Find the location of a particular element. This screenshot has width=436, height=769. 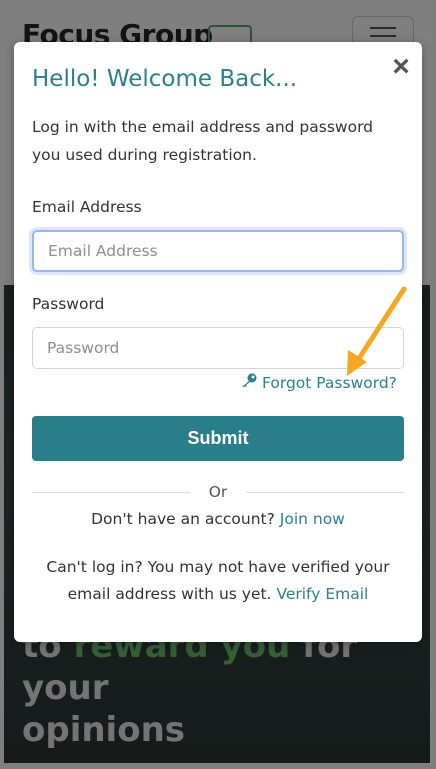

forgot-password-link: Forgot Password? is located at coordinates (318, 382).